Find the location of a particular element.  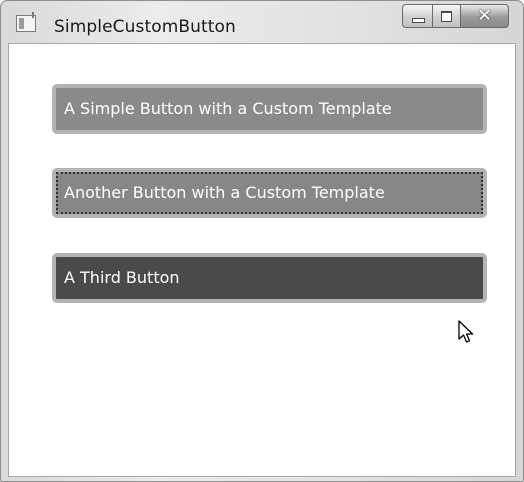

close-icon: ✕ is located at coordinates (484, 16).